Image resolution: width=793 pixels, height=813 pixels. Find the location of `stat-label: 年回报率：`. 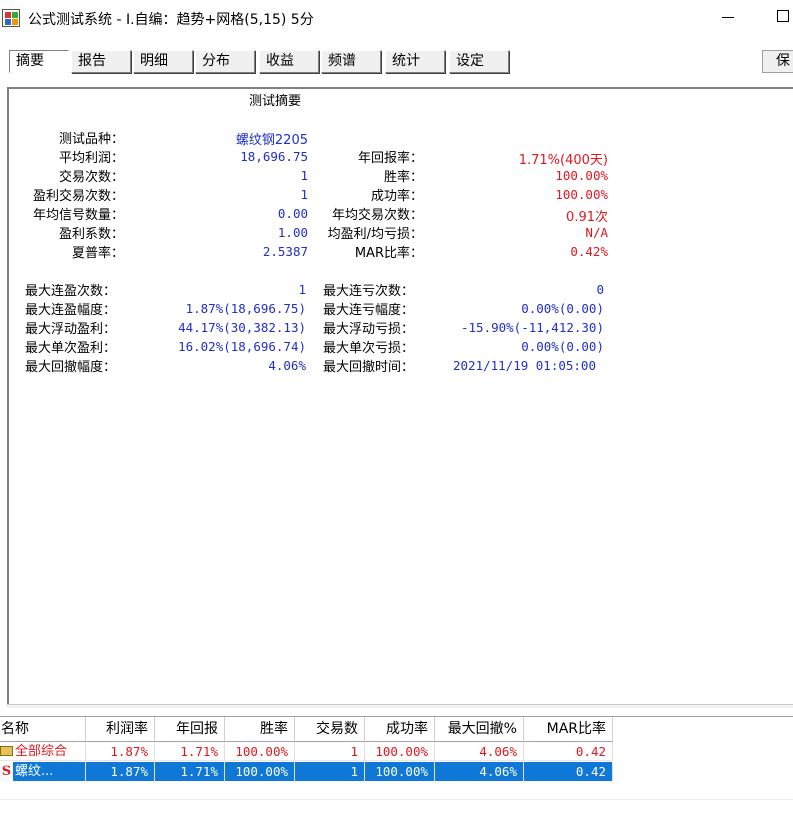

stat-label: 年回报率： is located at coordinates (390, 158).